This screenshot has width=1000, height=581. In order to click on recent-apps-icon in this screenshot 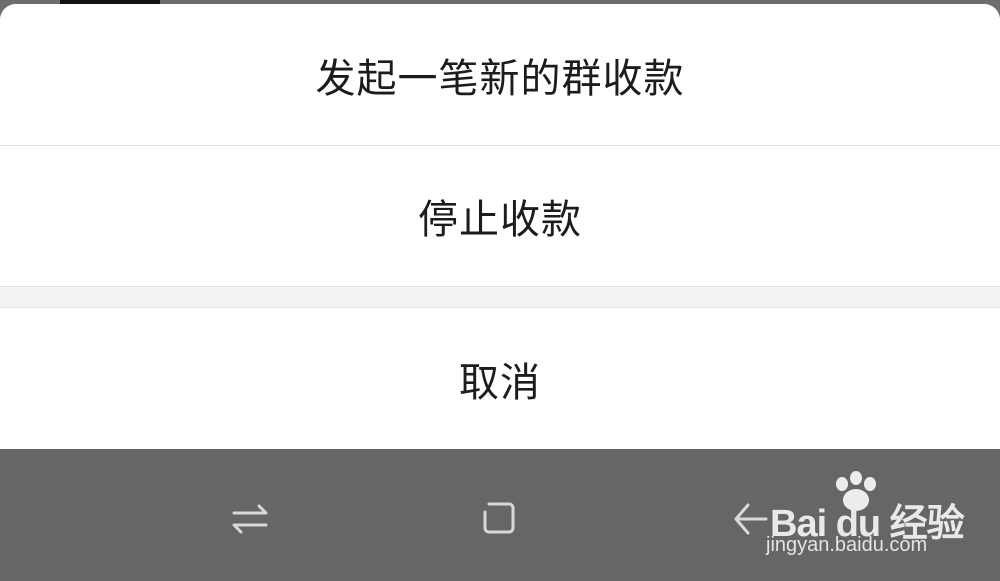, I will do `click(250, 519)`.